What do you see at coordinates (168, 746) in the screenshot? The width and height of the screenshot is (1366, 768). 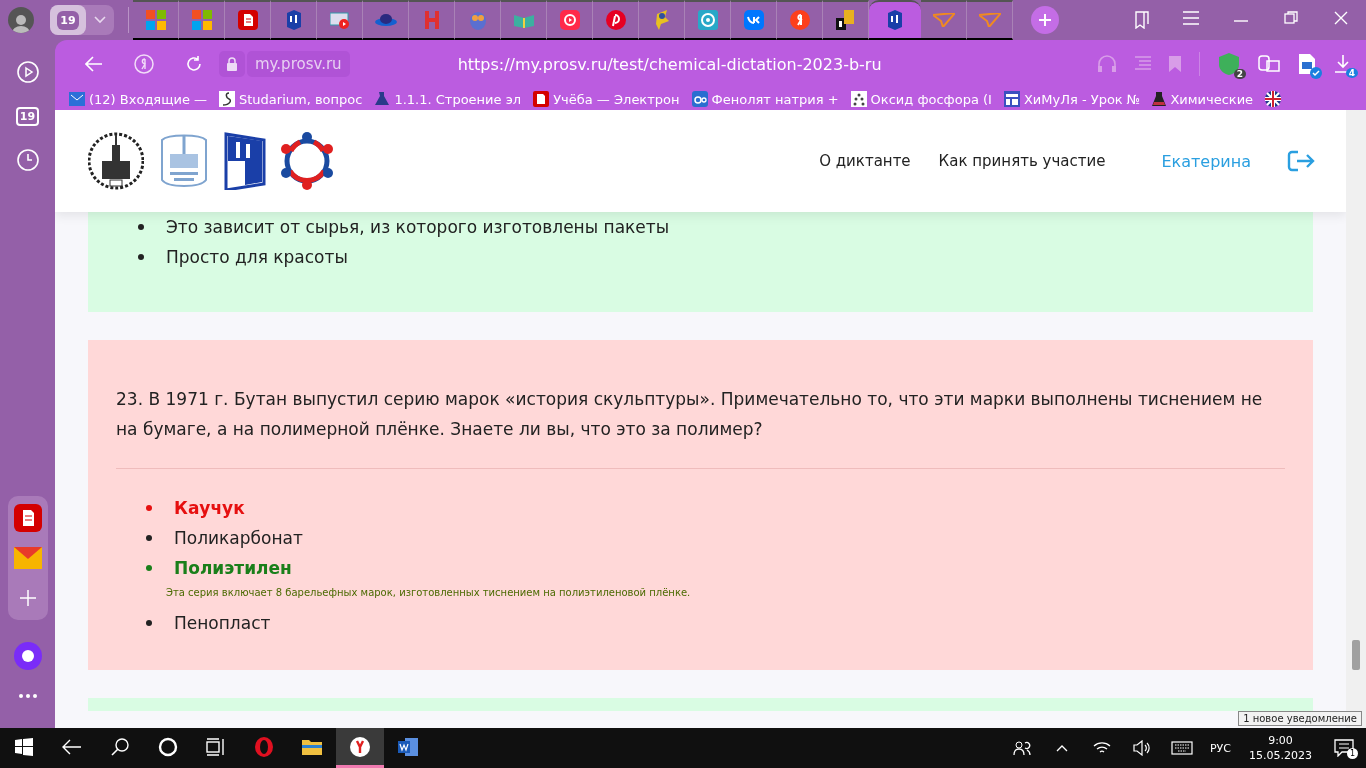 I see `cortana-icon` at bounding box center [168, 746].